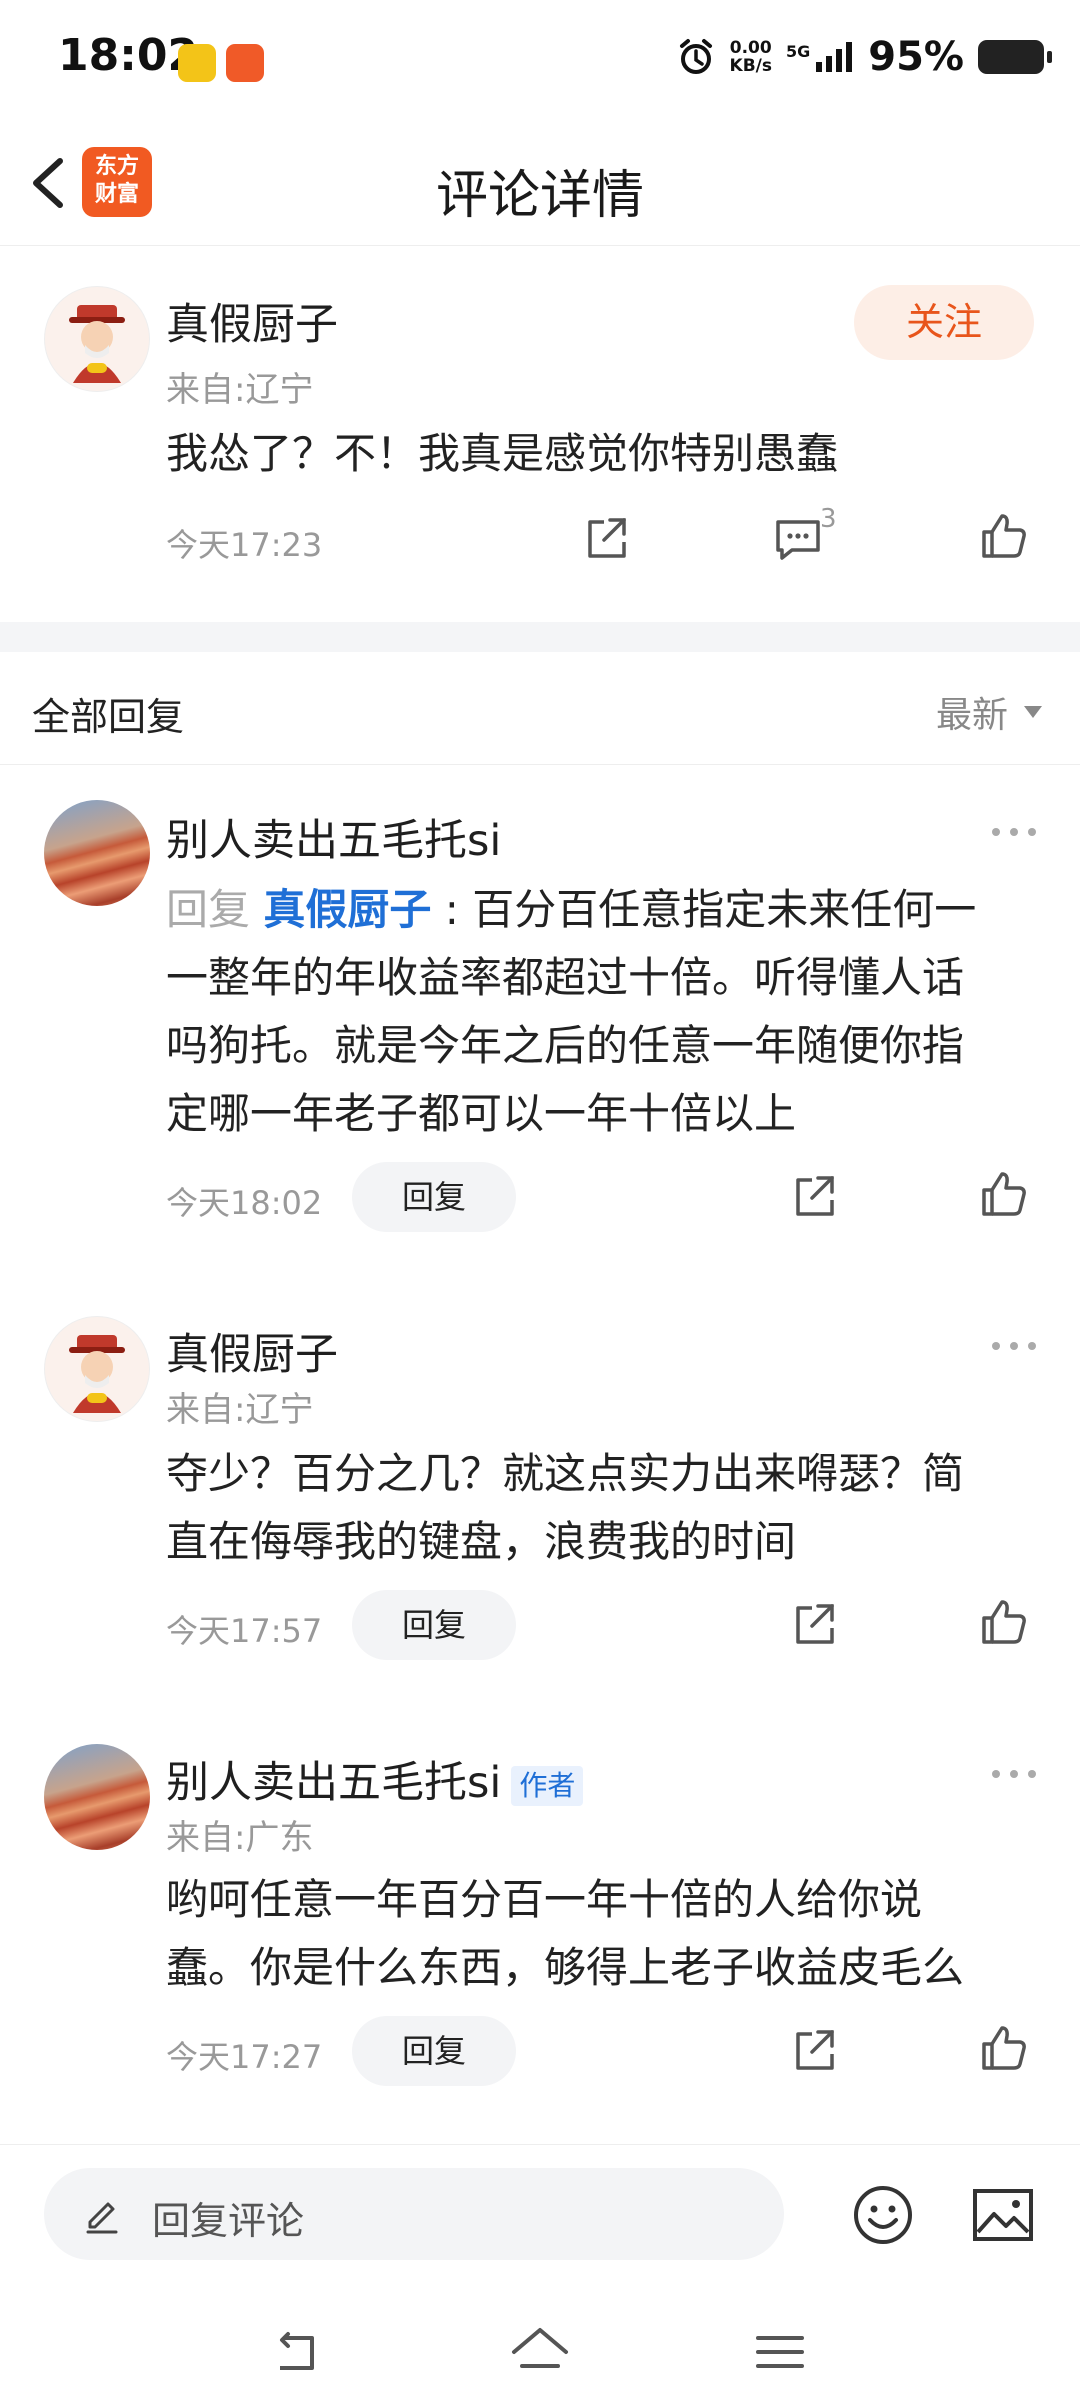 This screenshot has height=2408, width=1080. I want to click on reply-text-line: 回复 真假厨子 : 百分百任意指定未来任何一, so click(571, 909).